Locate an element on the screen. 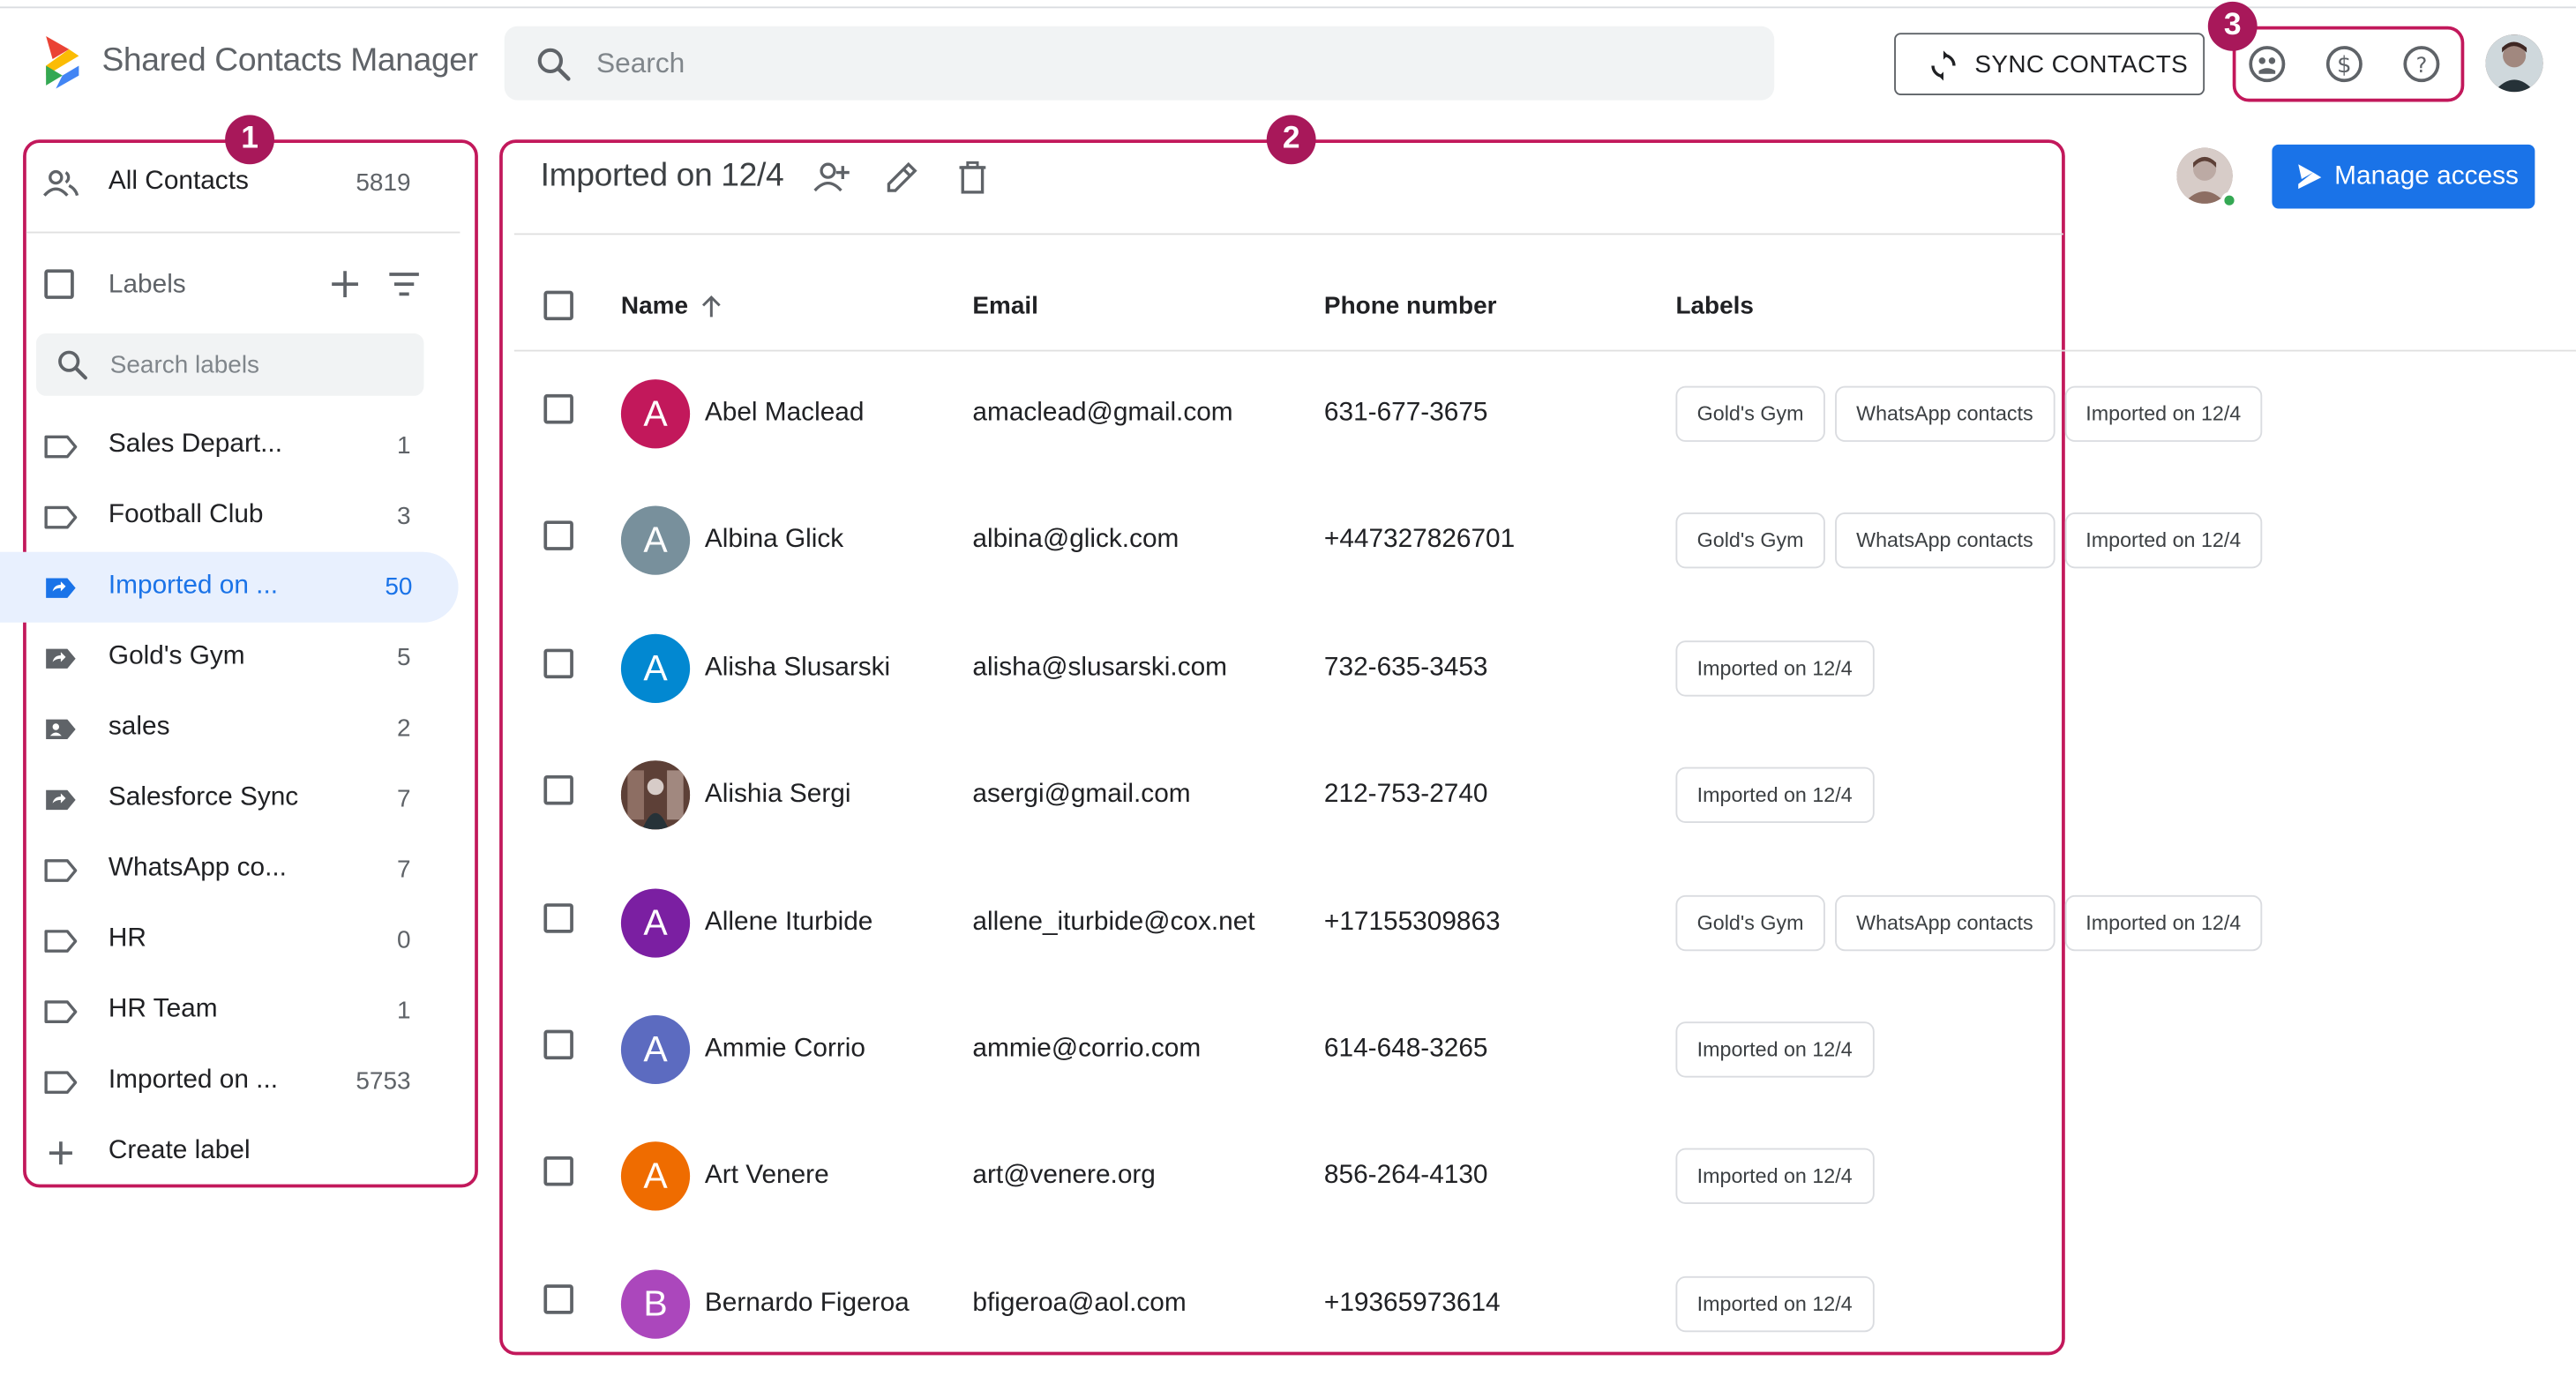  shared-label-icon is located at coordinates (61, 588).